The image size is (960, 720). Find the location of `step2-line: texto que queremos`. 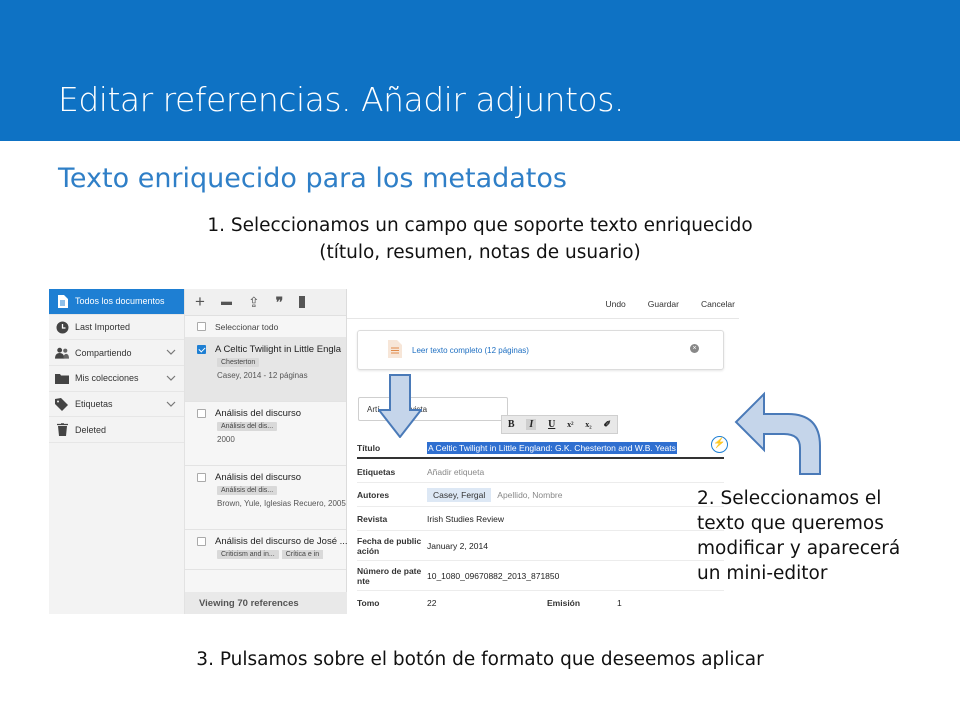

step2-line: texto que queremos is located at coordinates (790, 523).